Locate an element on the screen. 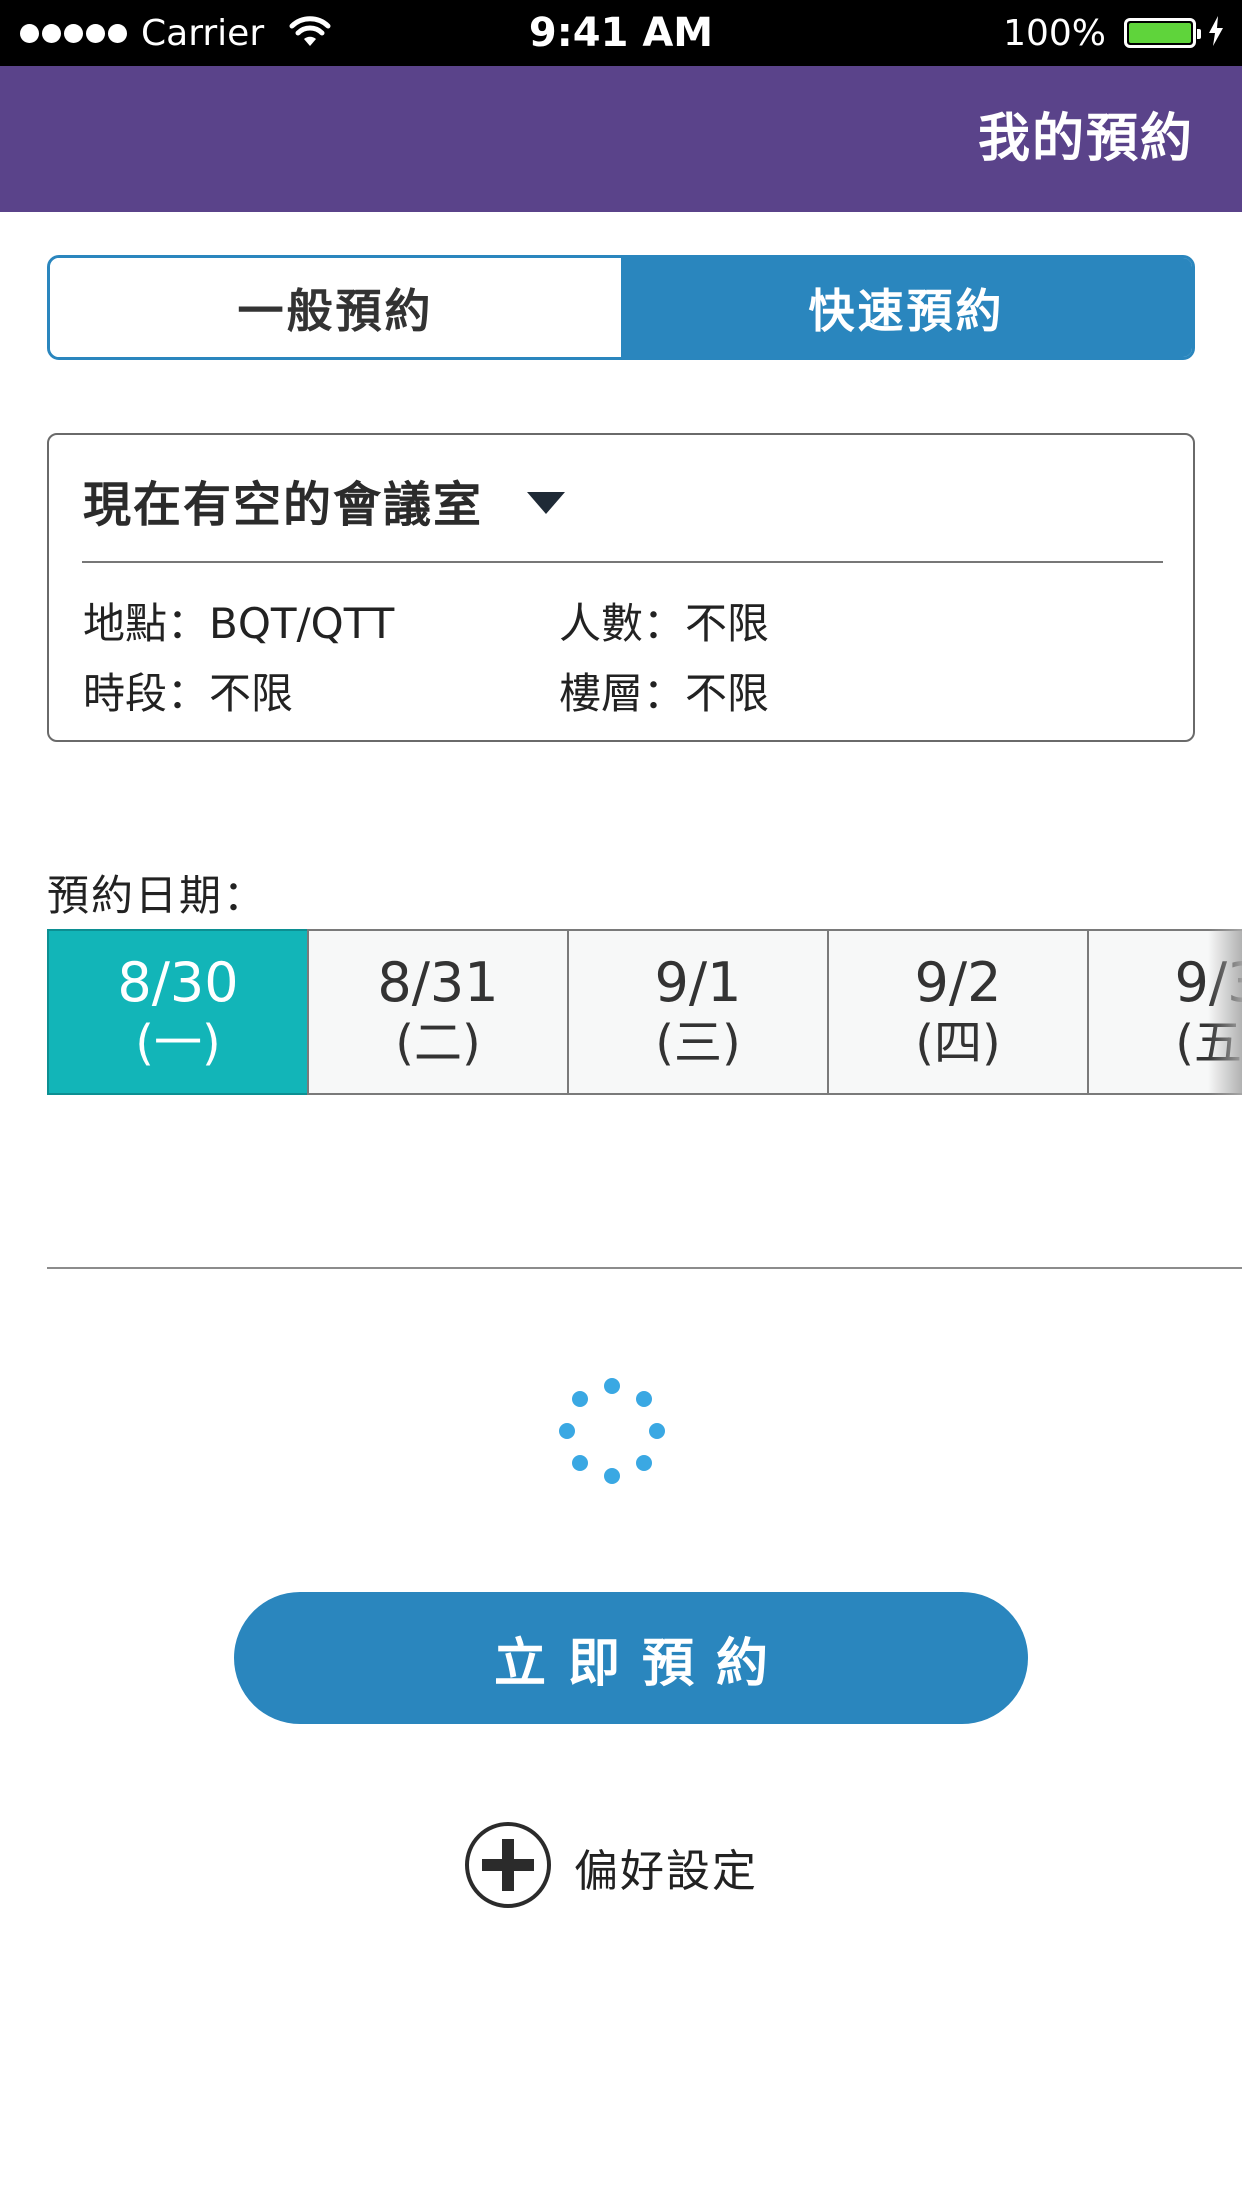 Image resolution: width=1242 pixels, height=2208 pixels. status-right: 100% is located at coordinates (1113, 33).